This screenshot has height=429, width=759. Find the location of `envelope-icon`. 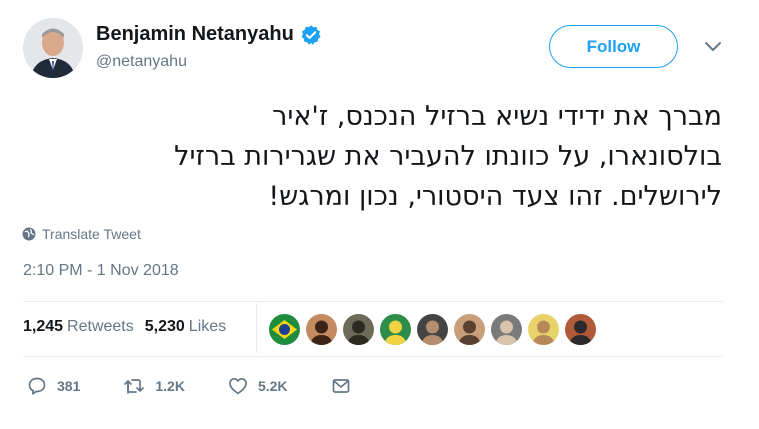

envelope-icon is located at coordinates (340, 386).